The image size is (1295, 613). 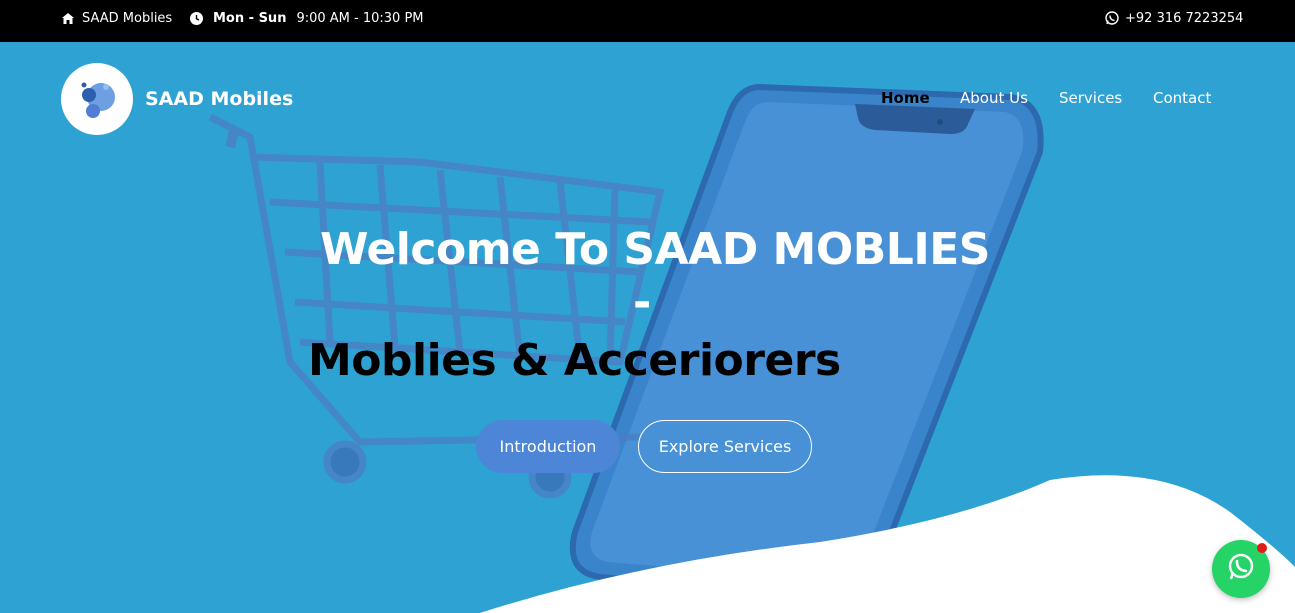 What do you see at coordinates (1184, 18) in the screenshot?
I see `phone-number: +92 316 7223254` at bounding box center [1184, 18].